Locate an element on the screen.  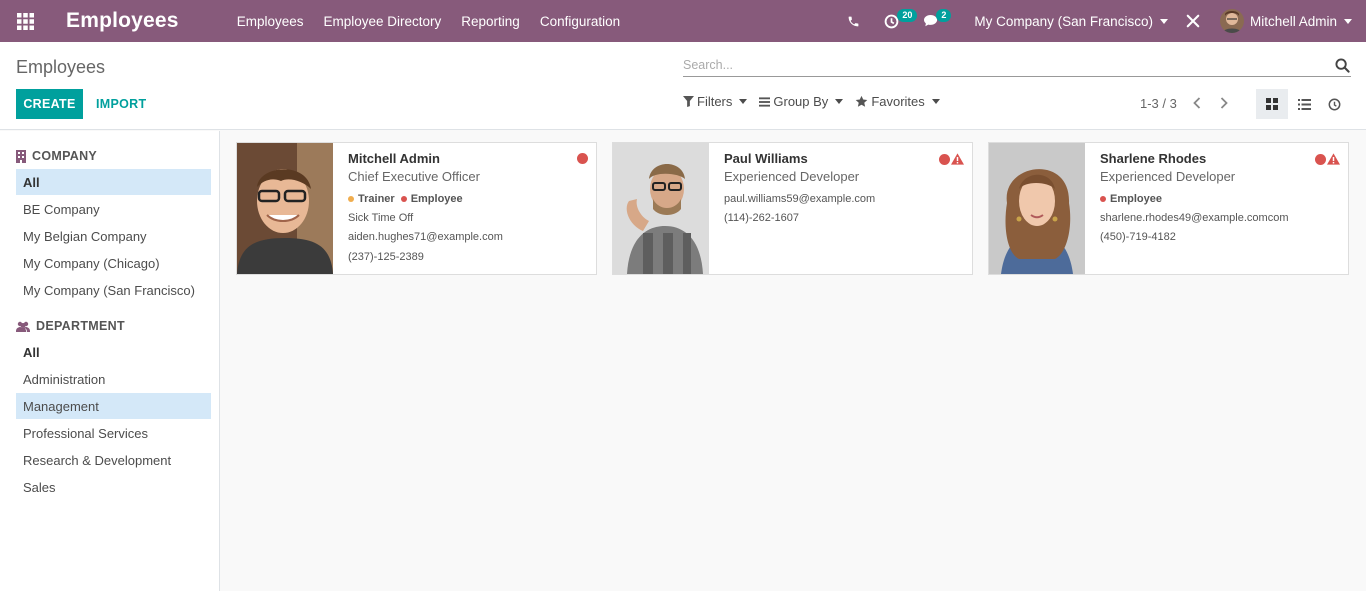
user-avatar is located at coordinates (1231, 21).